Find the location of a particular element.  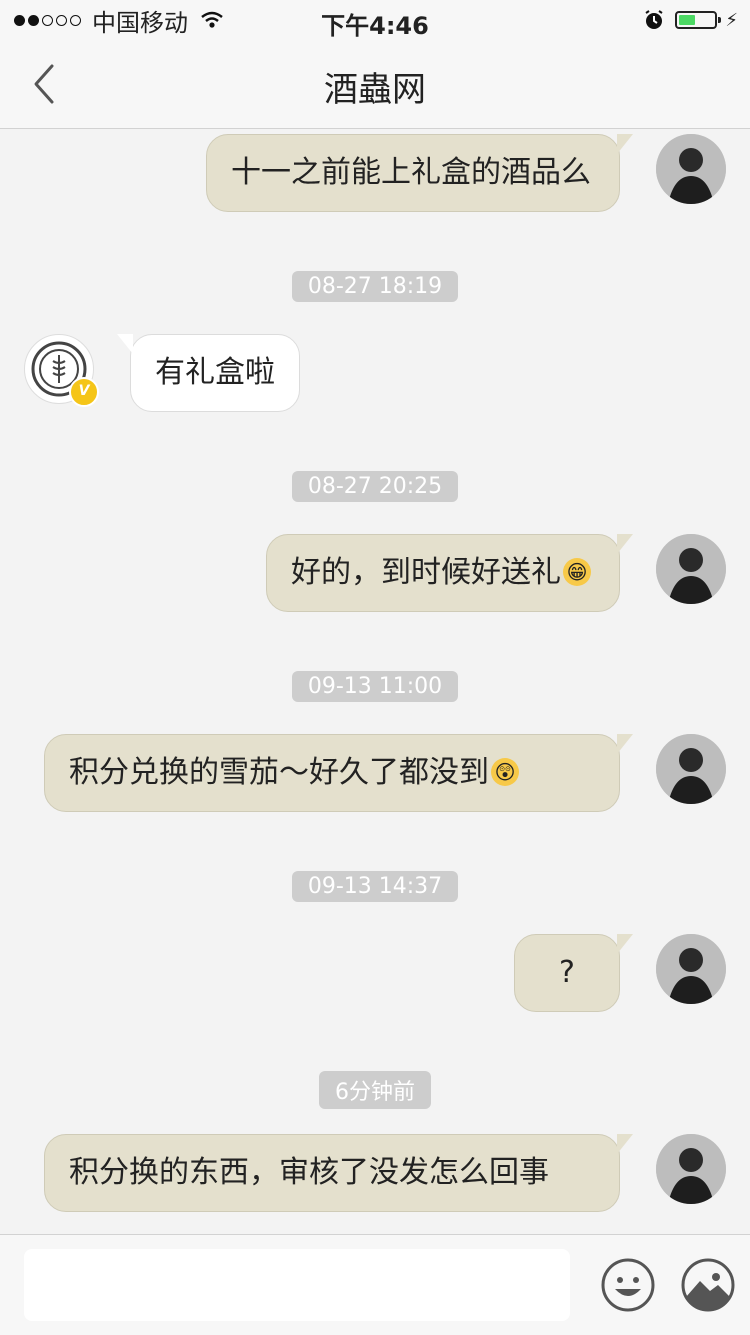

my-message-bubble: ? is located at coordinates (573, 973).